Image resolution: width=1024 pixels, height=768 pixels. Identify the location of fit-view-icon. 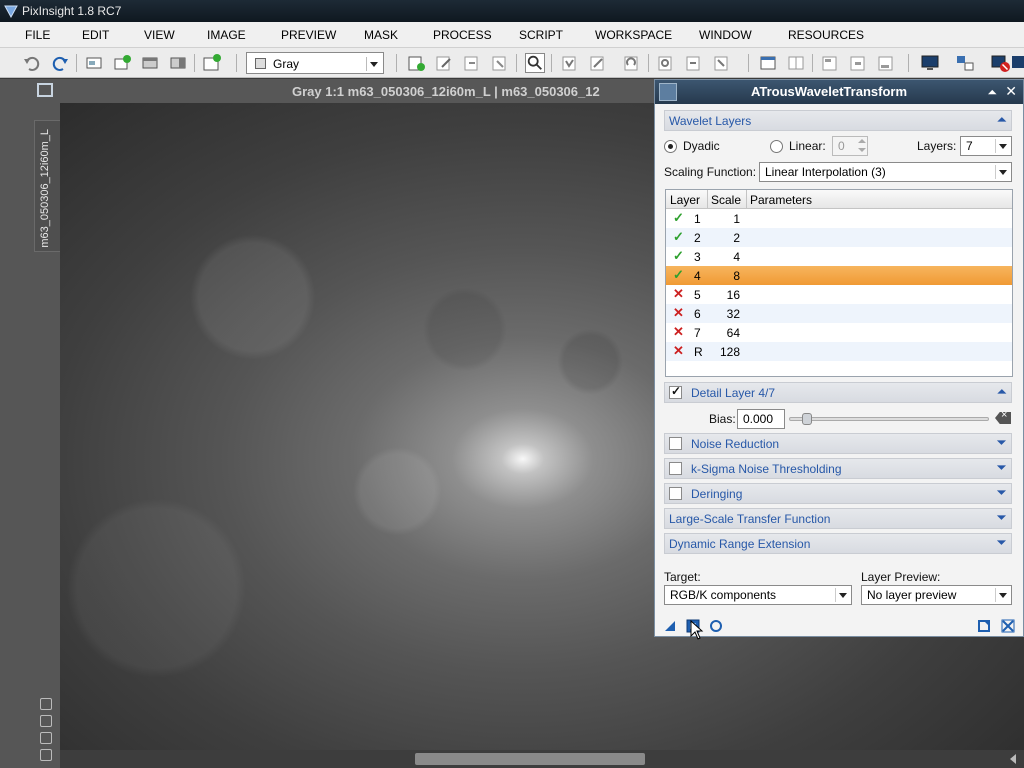
(46, 721).